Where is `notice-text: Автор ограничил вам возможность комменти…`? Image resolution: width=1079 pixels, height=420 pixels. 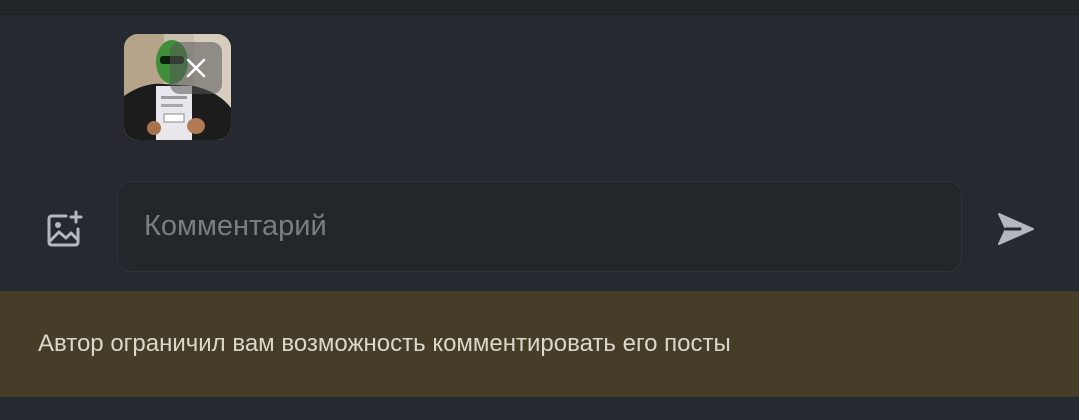
notice-text: Автор ограничил вам возможность комменти… is located at coordinates (384, 343).